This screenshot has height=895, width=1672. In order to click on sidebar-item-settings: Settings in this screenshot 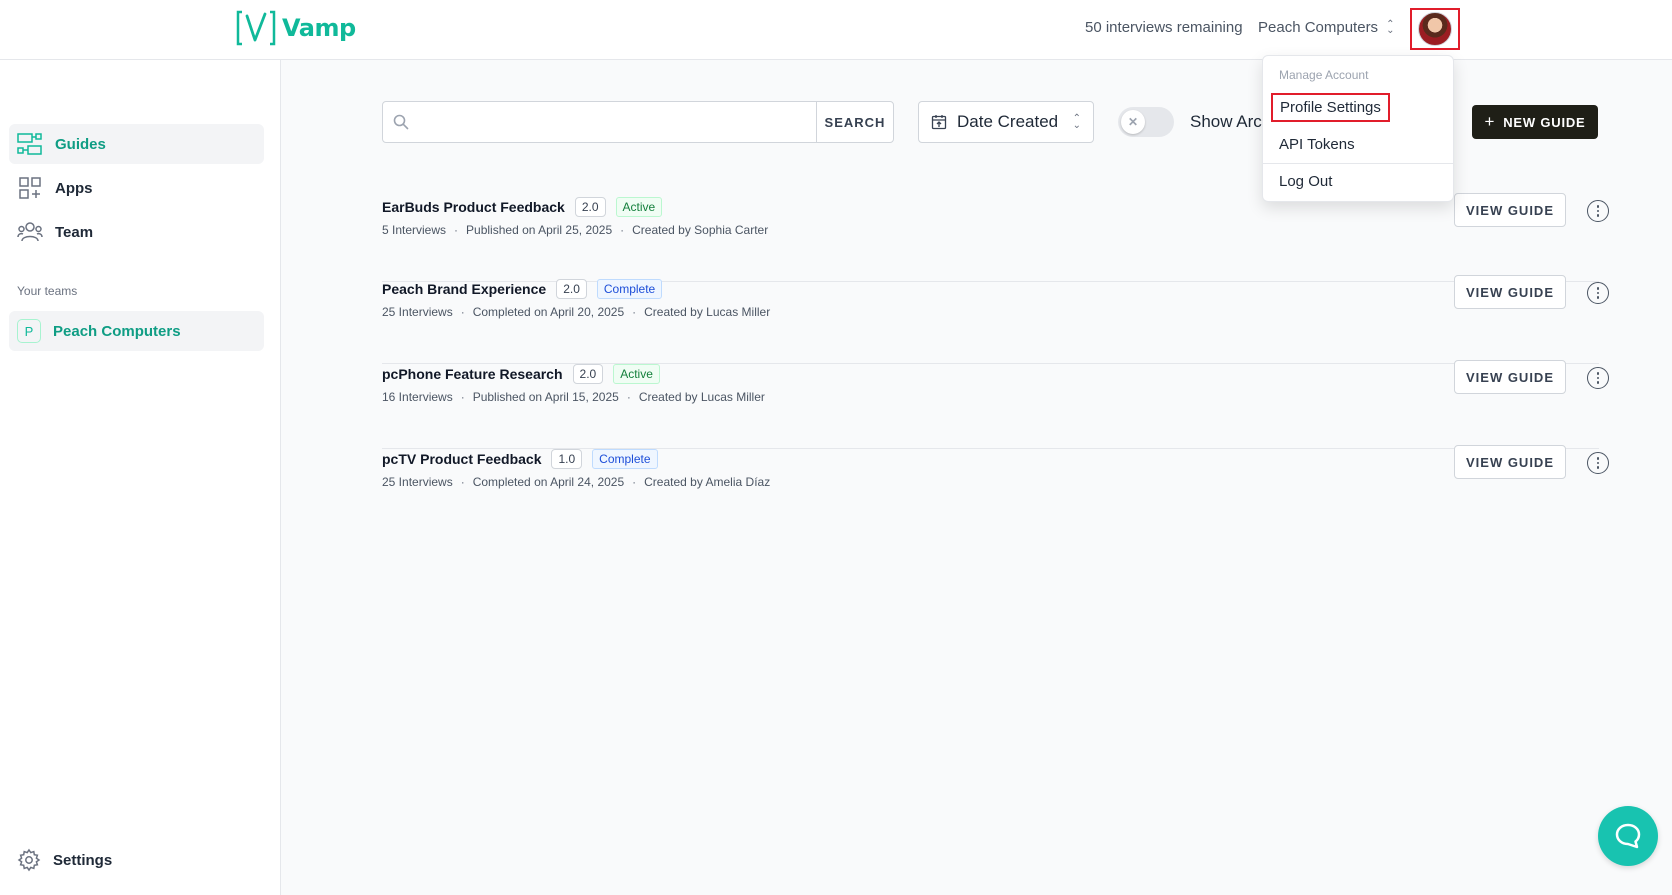, I will do `click(64, 860)`.